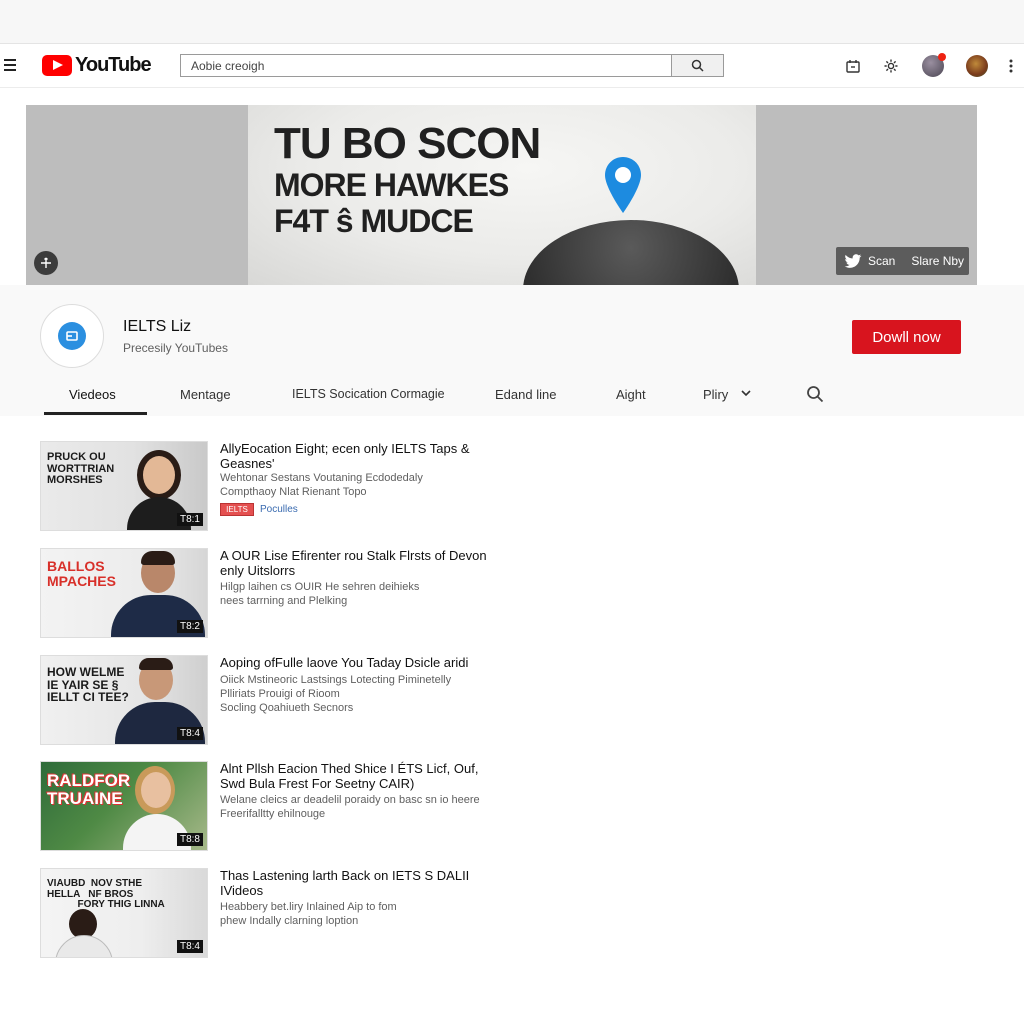 The image size is (1024, 1024). Describe the element at coordinates (891, 66) in the screenshot. I see `settings-icon` at that location.